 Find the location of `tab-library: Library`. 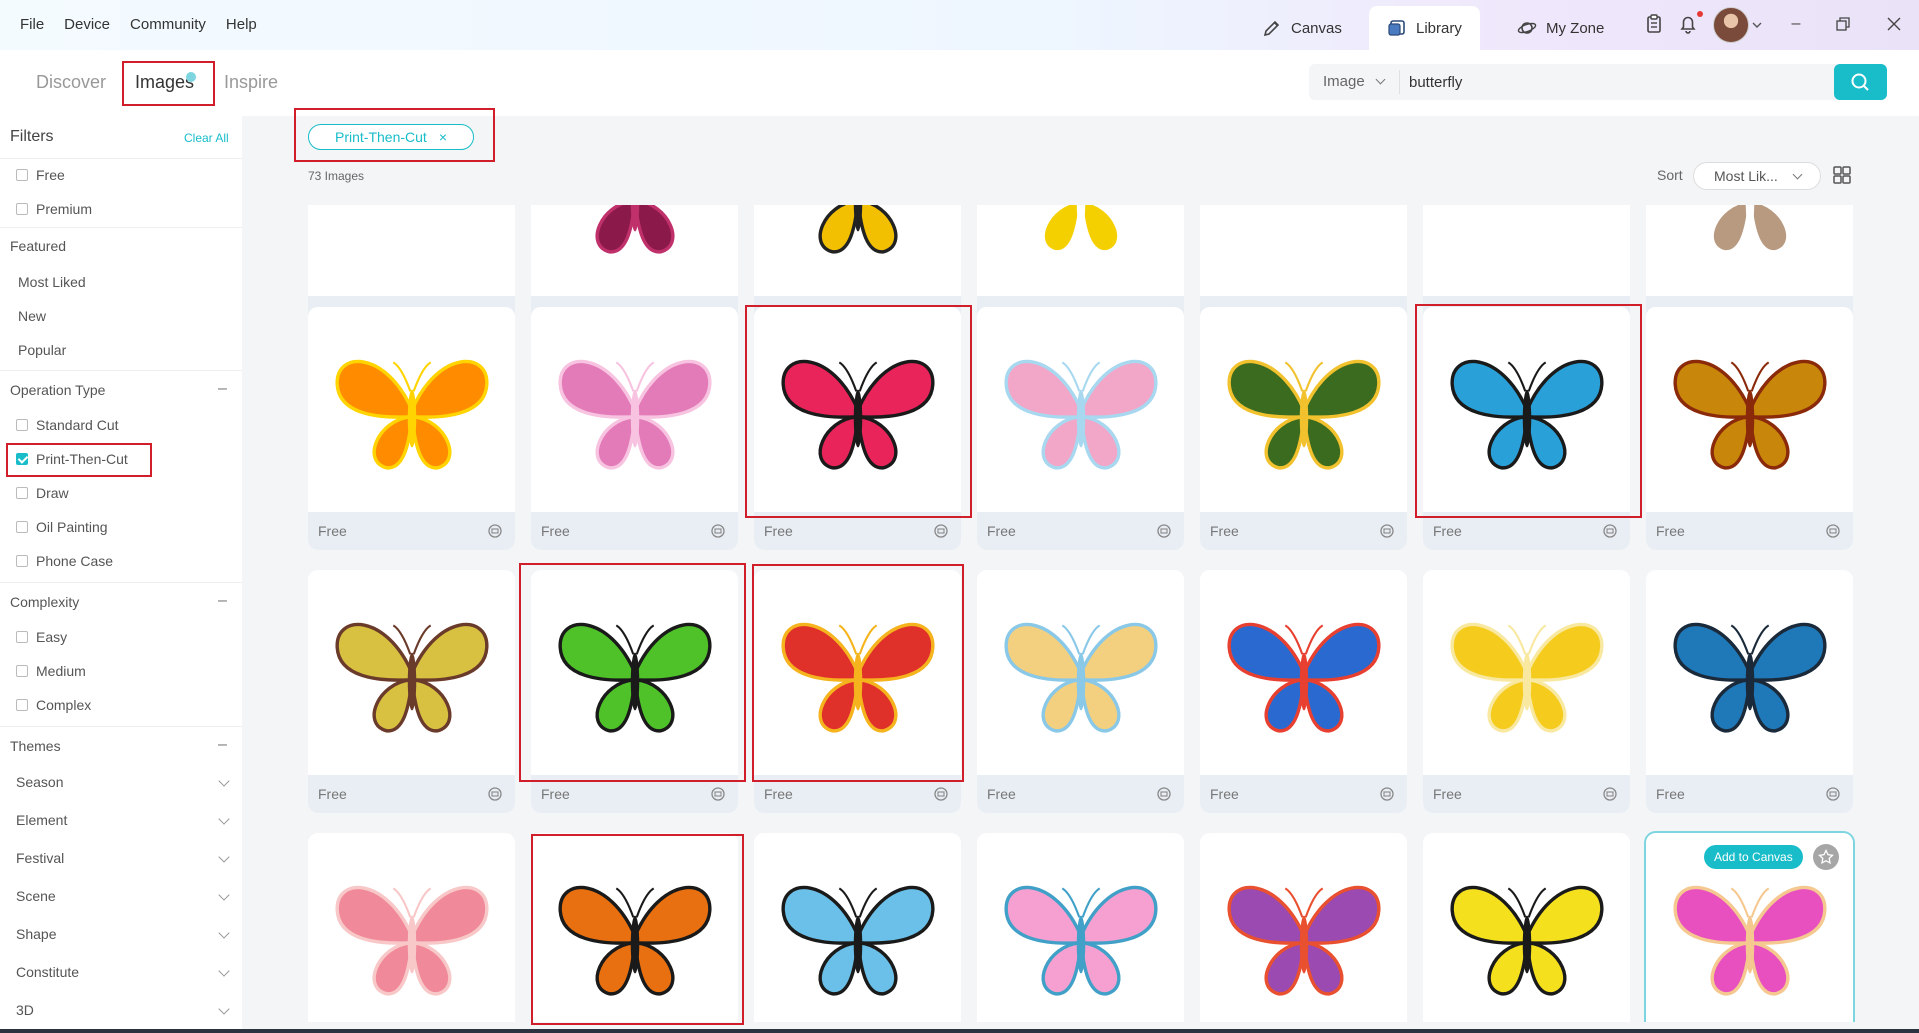

tab-library: Library is located at coordinates (1424, 28).